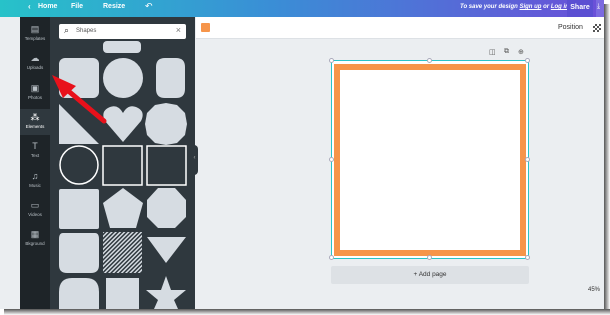 The width and height of the screenshot is (610, 315). Describe the element at coordinates (607, 159) in the screenshot. I see `shadow-right` at that location.